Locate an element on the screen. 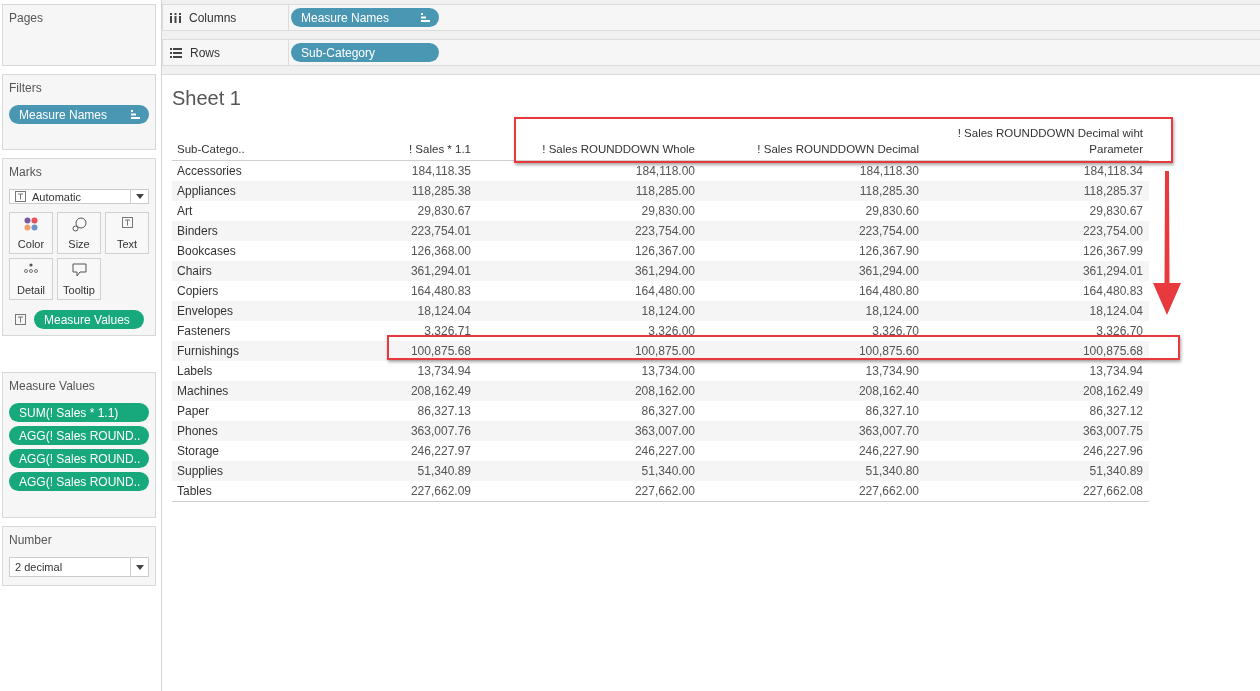  table-cell: 100,875.60 is located at coordinates (888, 351).